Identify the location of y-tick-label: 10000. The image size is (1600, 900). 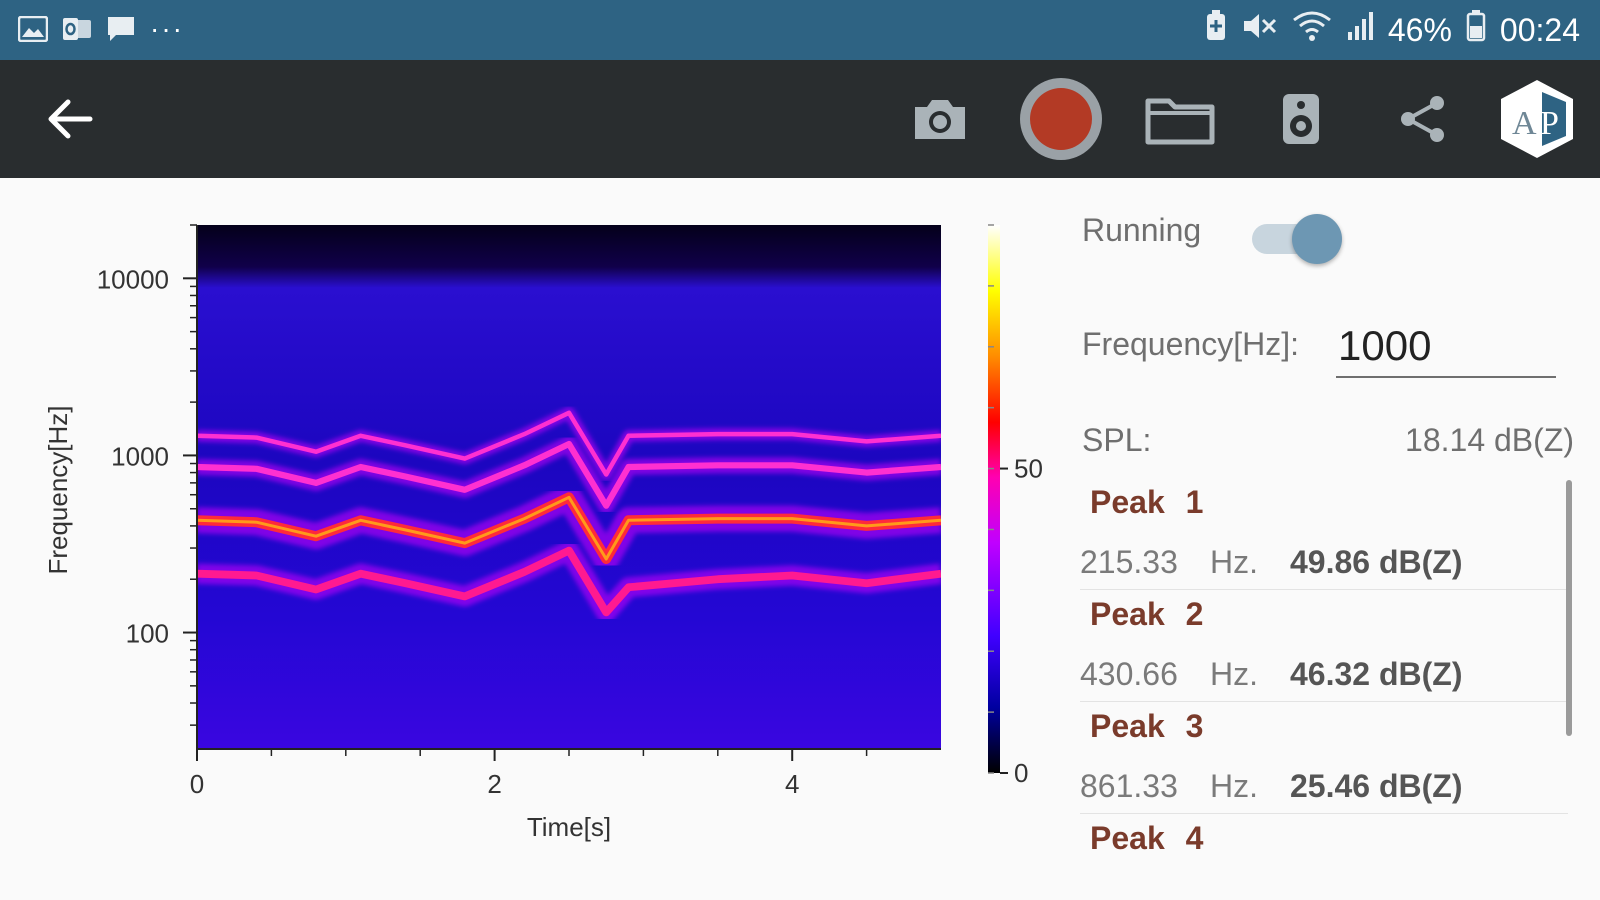
(133, 279).